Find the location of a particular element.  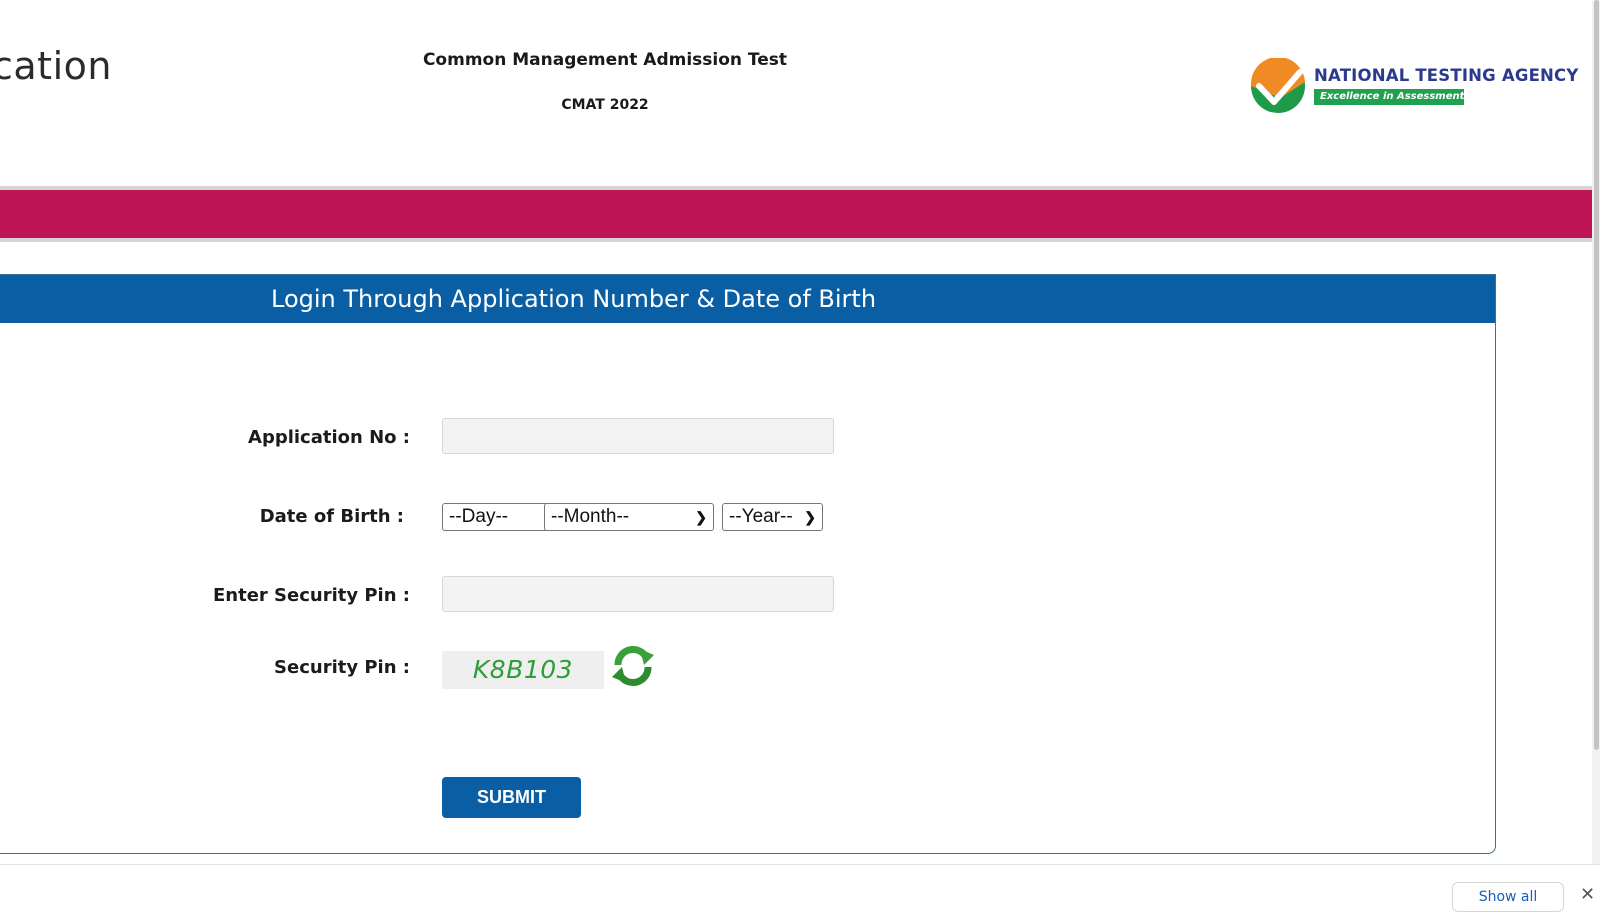

date-of-birth-label: Date of Birth : is located at coordinates (331, 516).